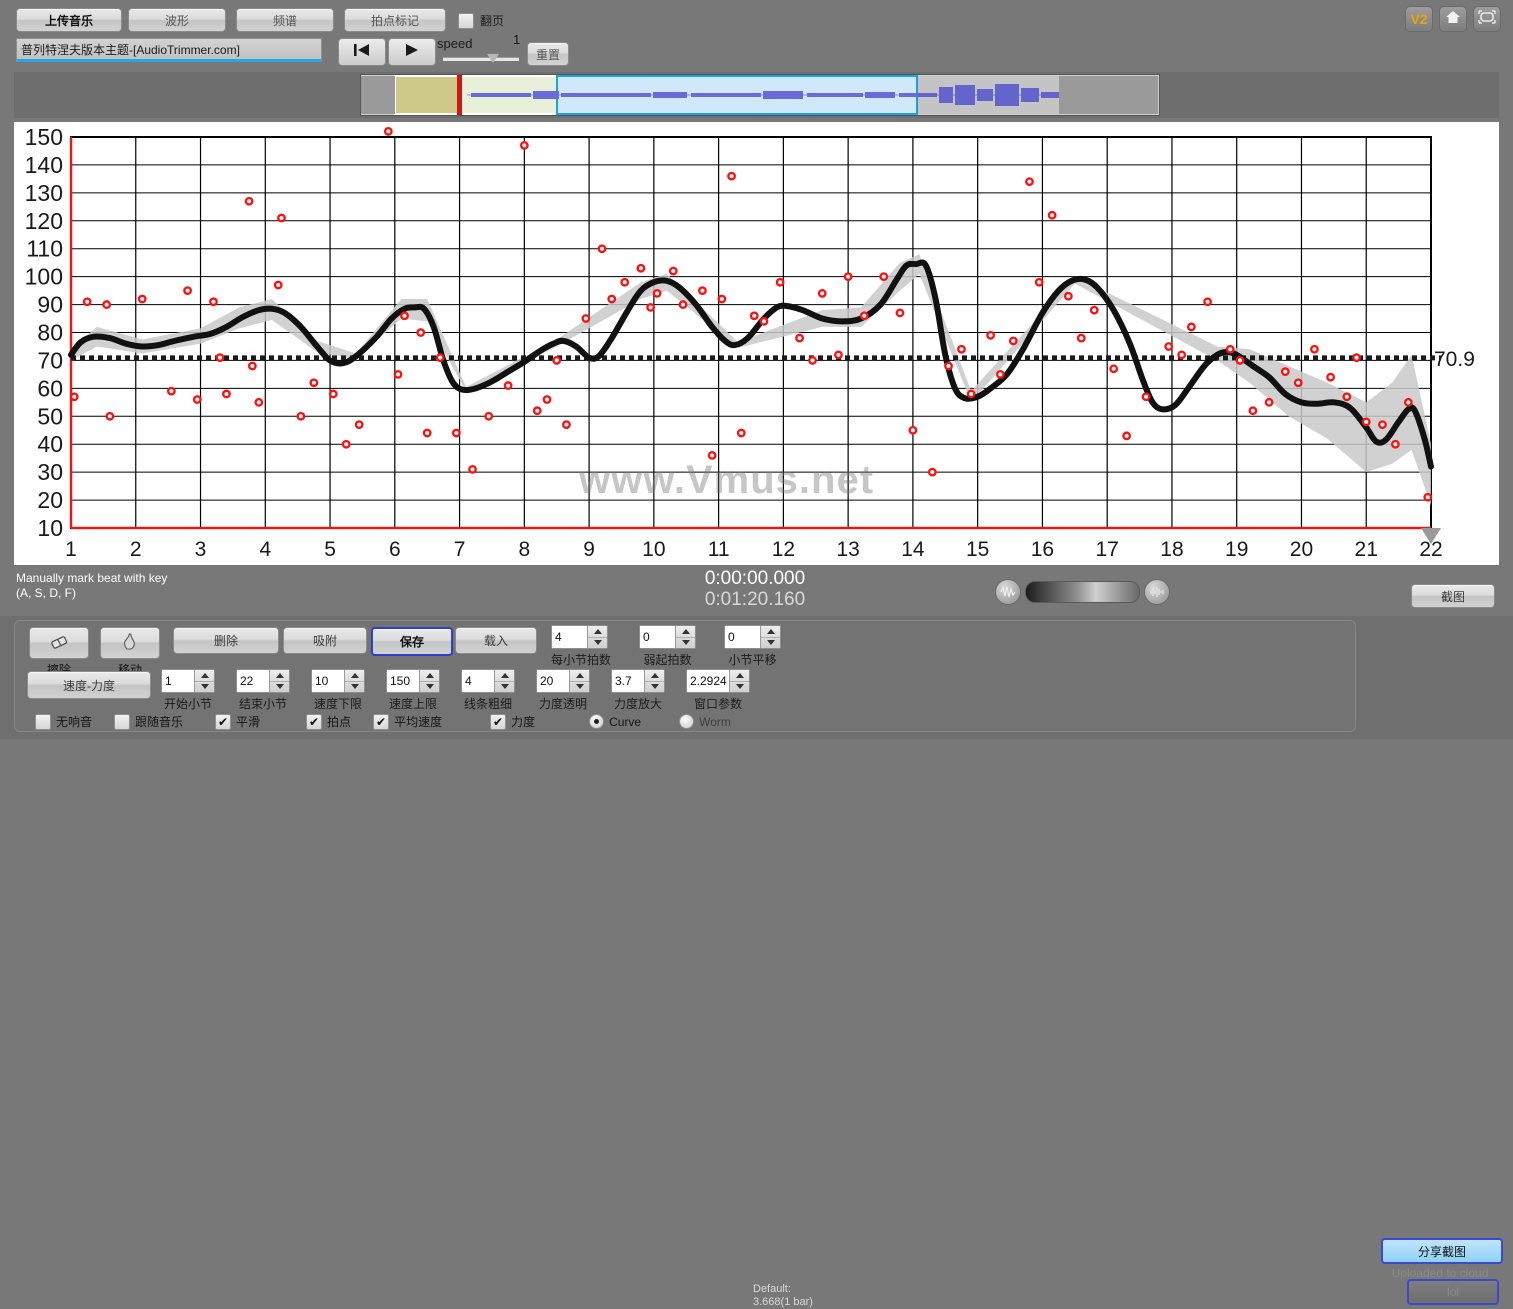 The image size is (1513, 1309). I want to click on line-width-spinner, so click(488, 681).